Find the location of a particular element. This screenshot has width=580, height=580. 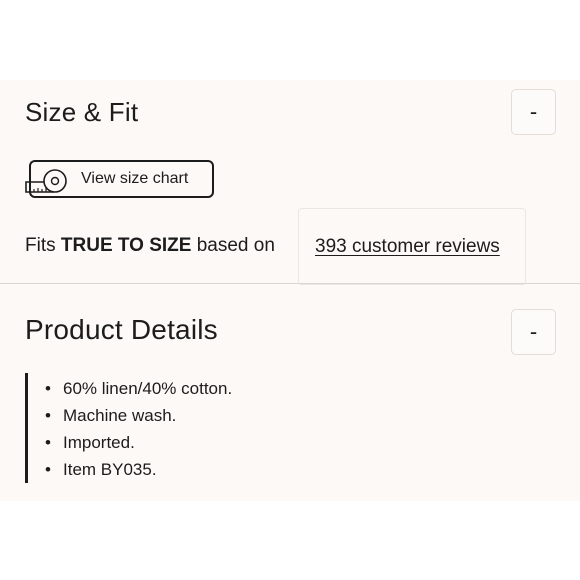

fit-summary: Fits TRUE TO SIZE based on is located at coordinates (150, 246).